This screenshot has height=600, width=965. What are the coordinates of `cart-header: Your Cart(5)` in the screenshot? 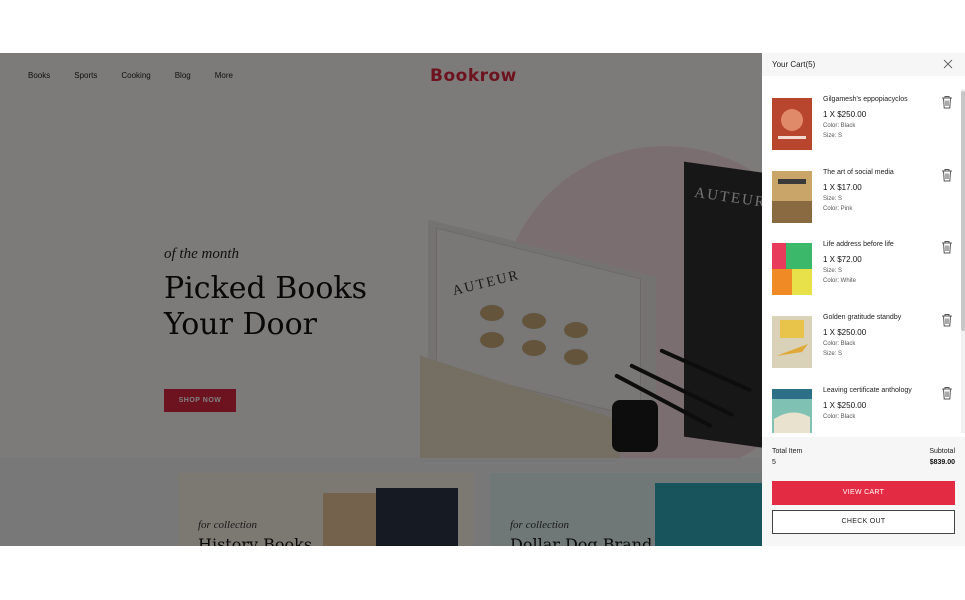 It's located at (863, 64).